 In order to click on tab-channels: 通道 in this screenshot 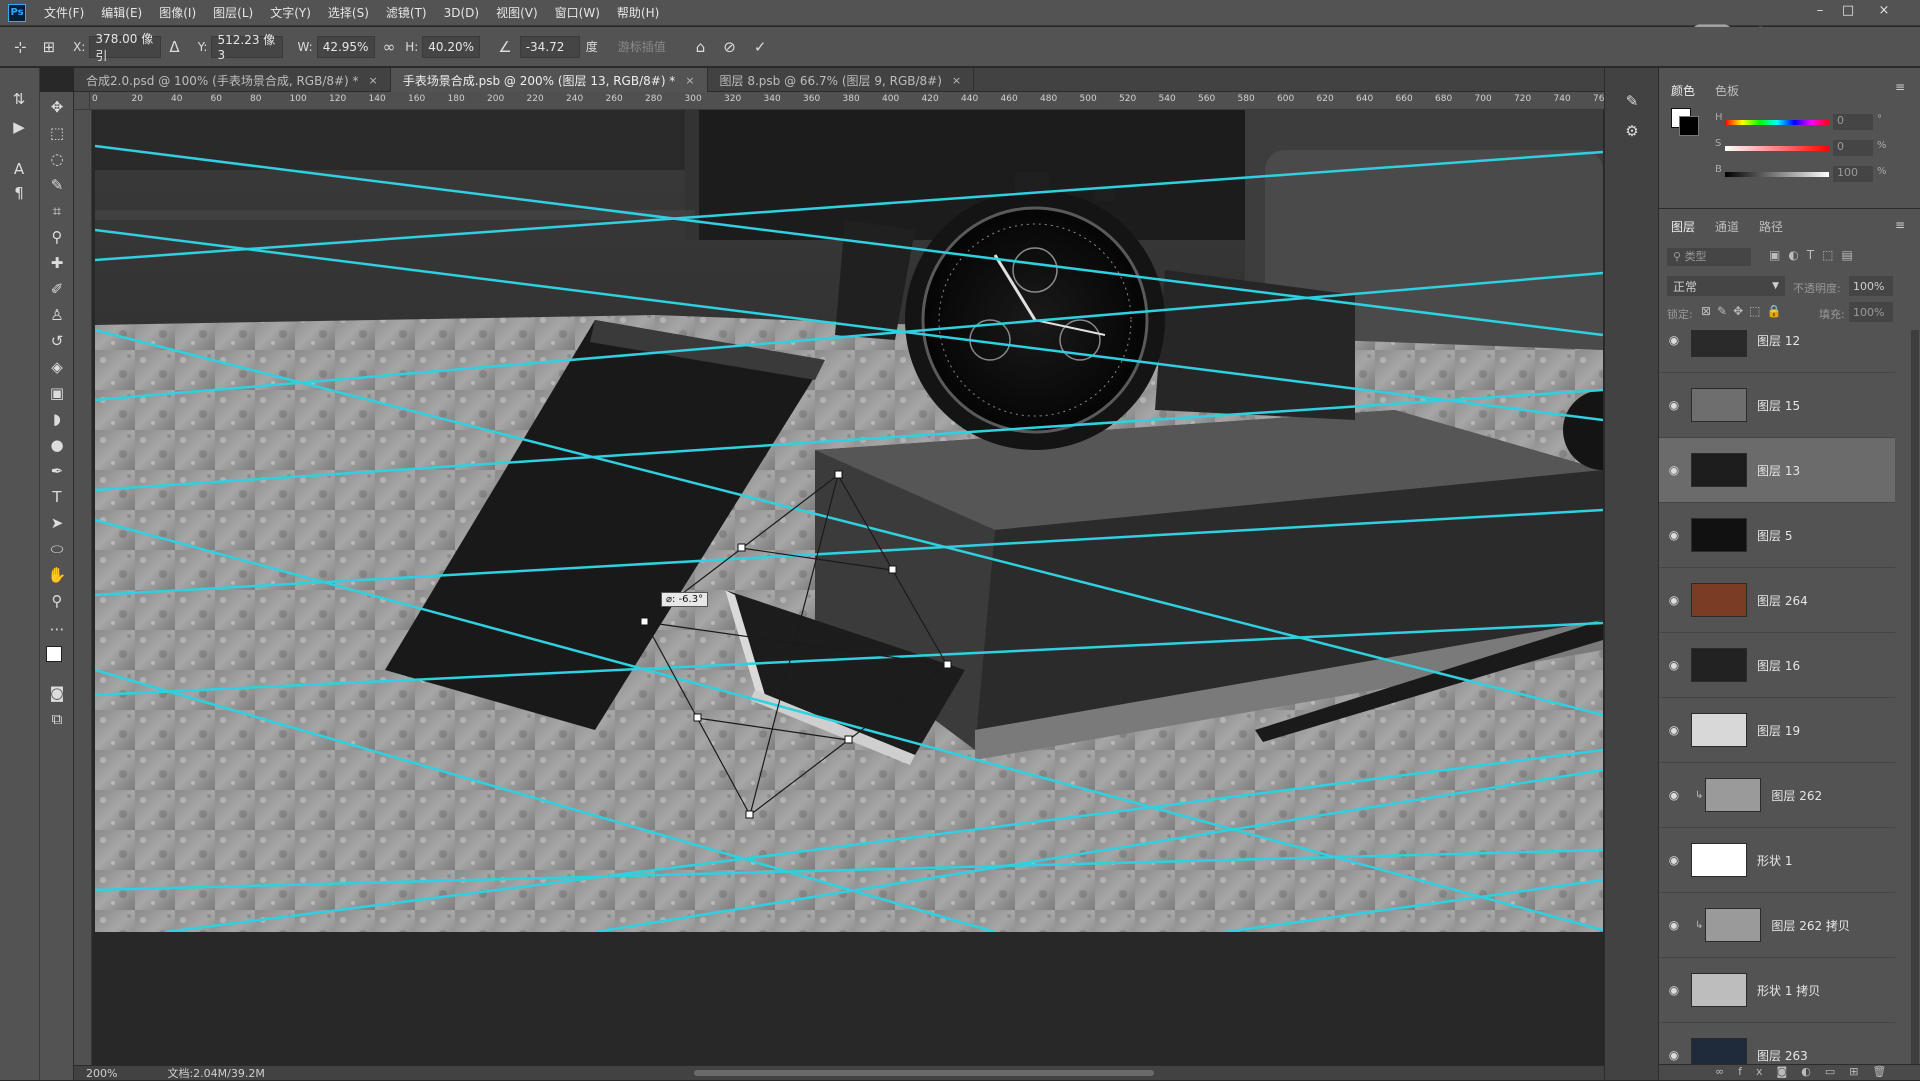, I will do `click(1727, 226)`.